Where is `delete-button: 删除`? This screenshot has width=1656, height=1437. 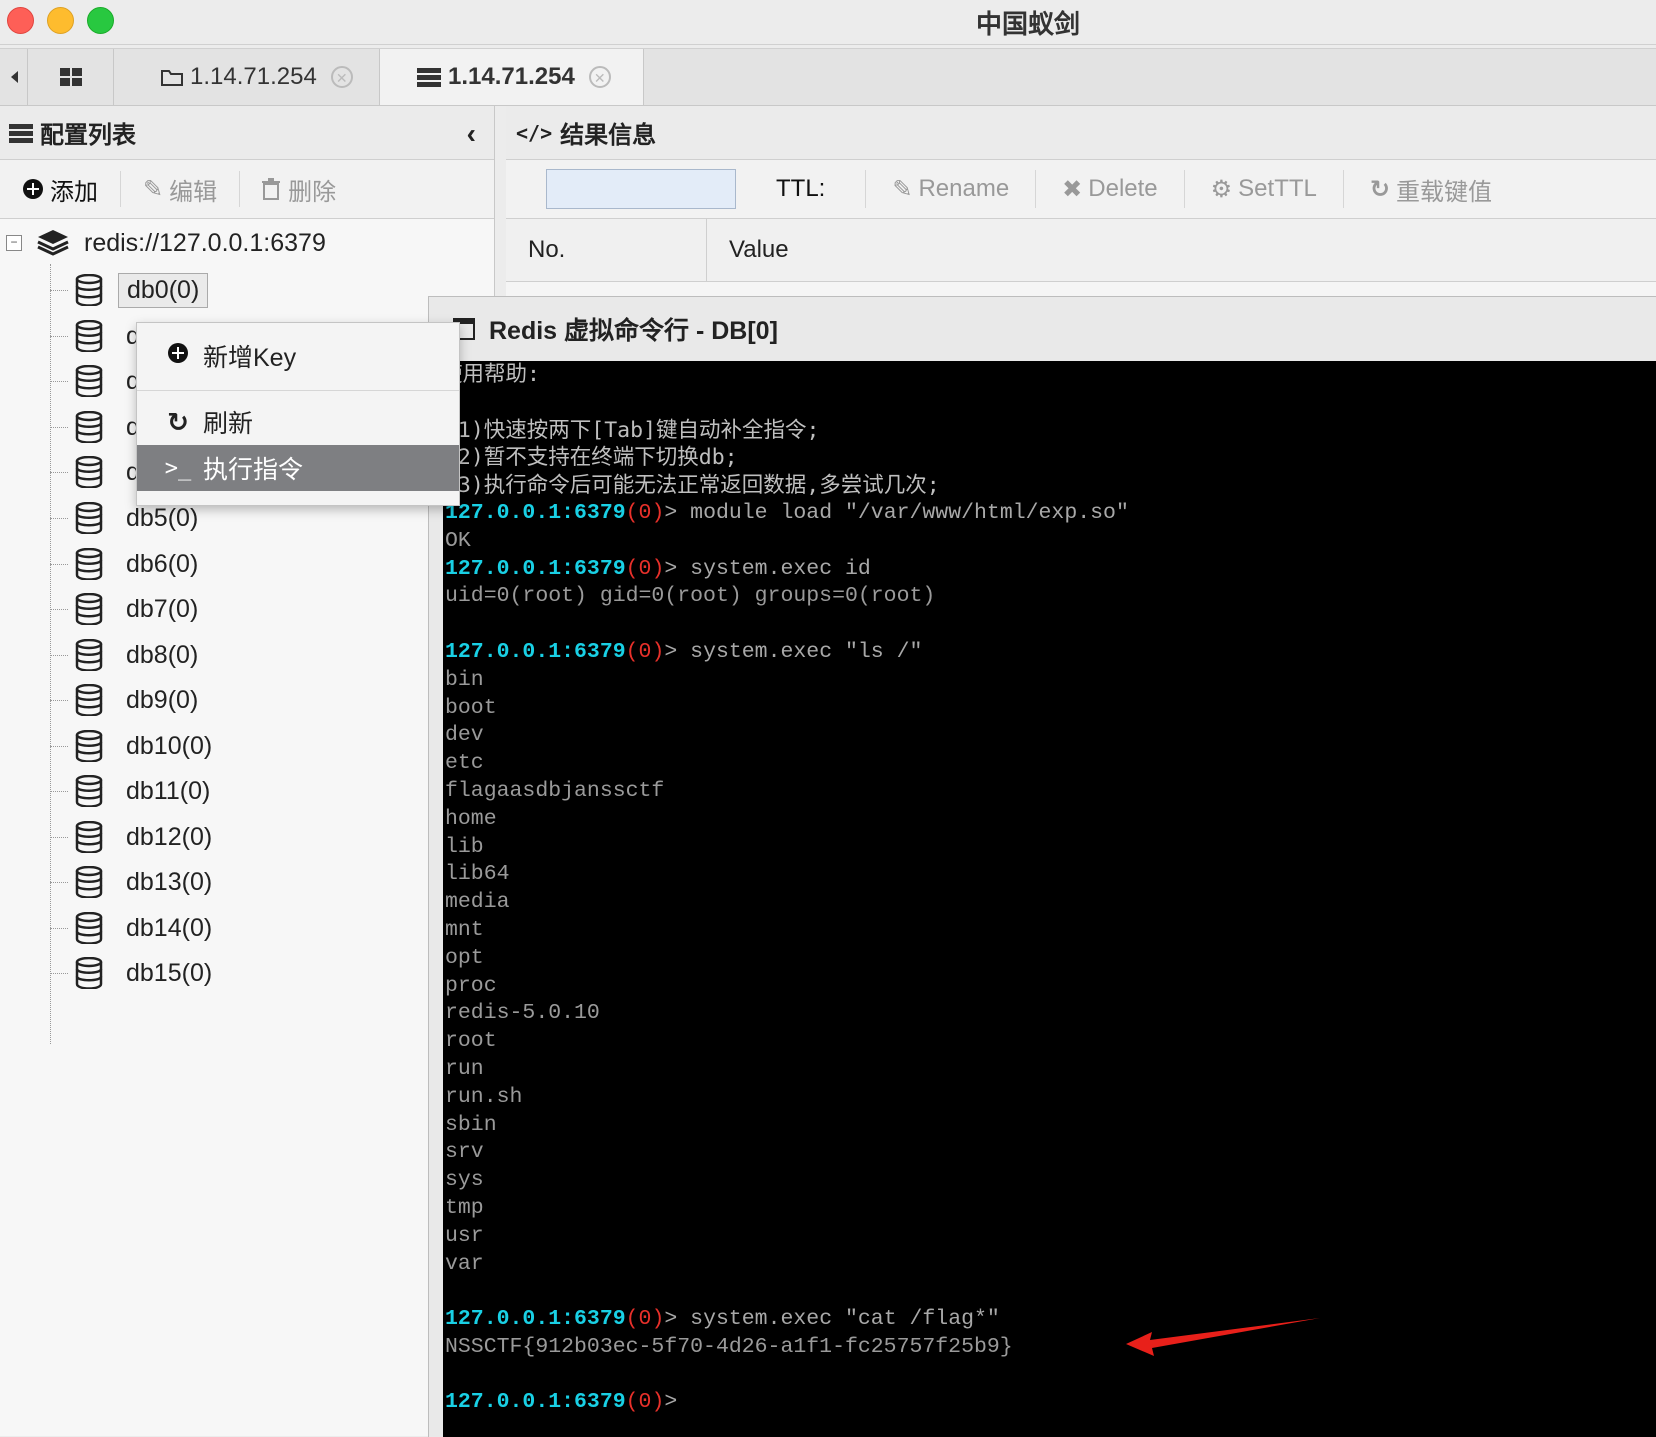 delete-button: 删除 is located at coordinates (299, 189).